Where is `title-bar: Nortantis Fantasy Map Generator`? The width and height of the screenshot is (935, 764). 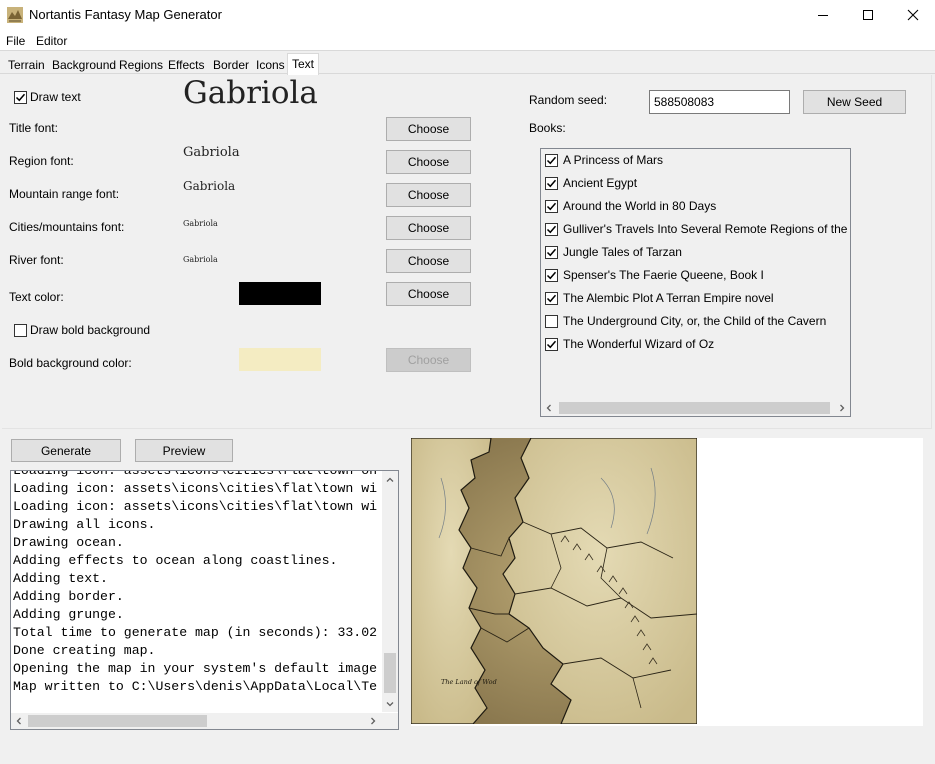
title-bar: Nortantis Fantasy Map Generator is located at coordinates (467, 15).